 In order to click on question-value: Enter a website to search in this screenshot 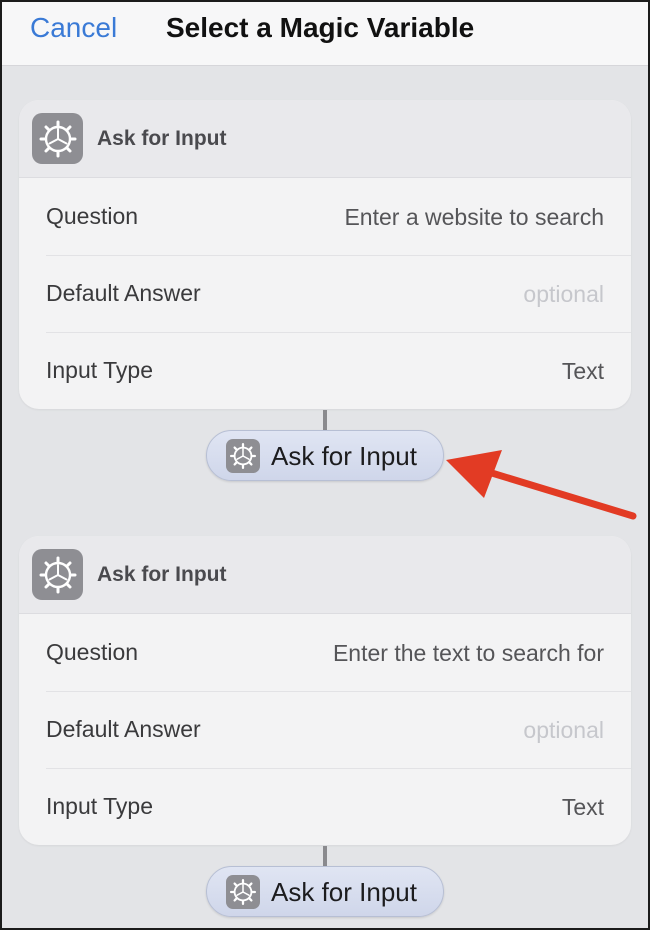, I will do `click(474, 217)`.